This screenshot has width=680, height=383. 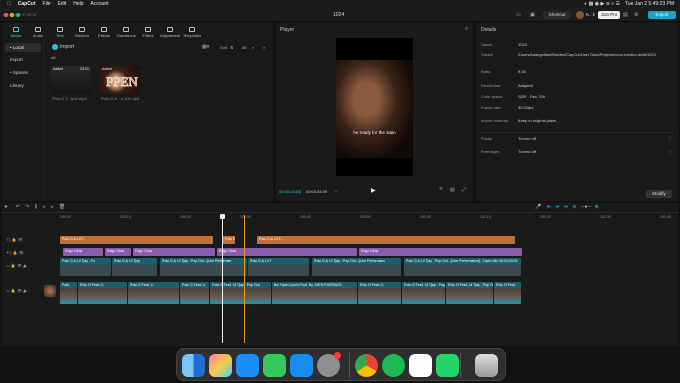 What do you see at coordinates (62, 207) in the screenshot?
I see `delete-icon: 🗑` at bounding box center [62, 207].